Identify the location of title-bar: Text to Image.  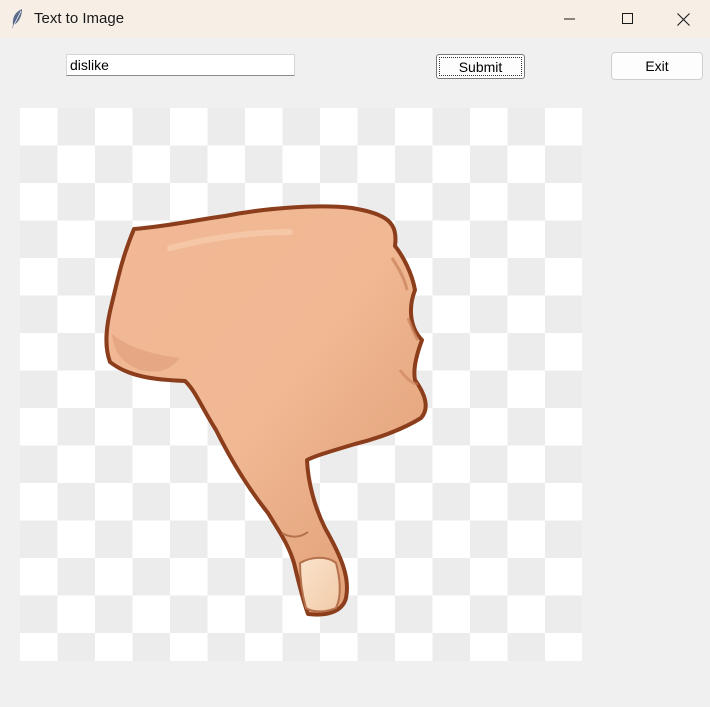
(355, 19).